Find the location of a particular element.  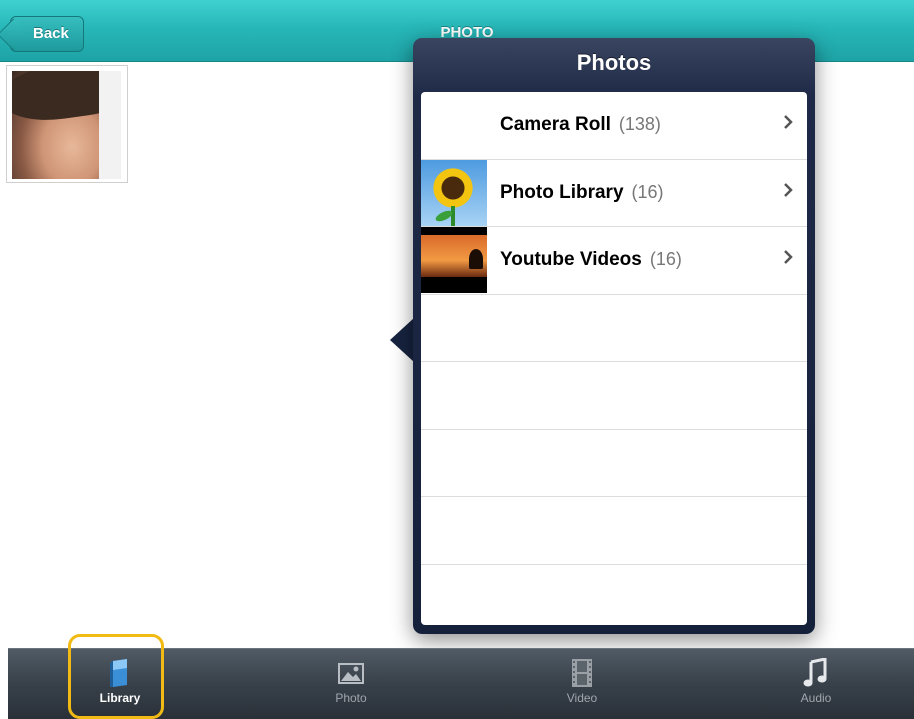

album-label: Camera Roll is located at coordinates (555, 124).